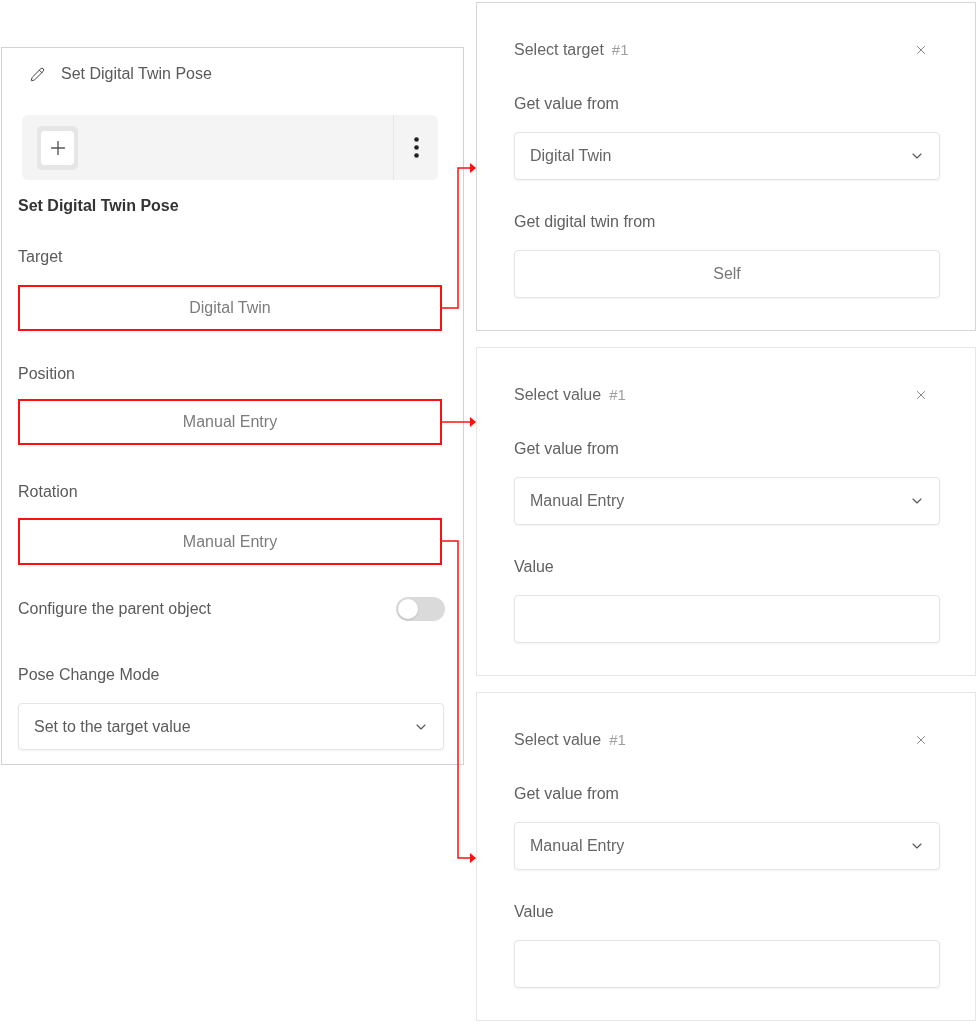  What do you see at coordinates (458, 422) in the screenshot?
I see `connector-arrow` at bounding box center [458, 422].